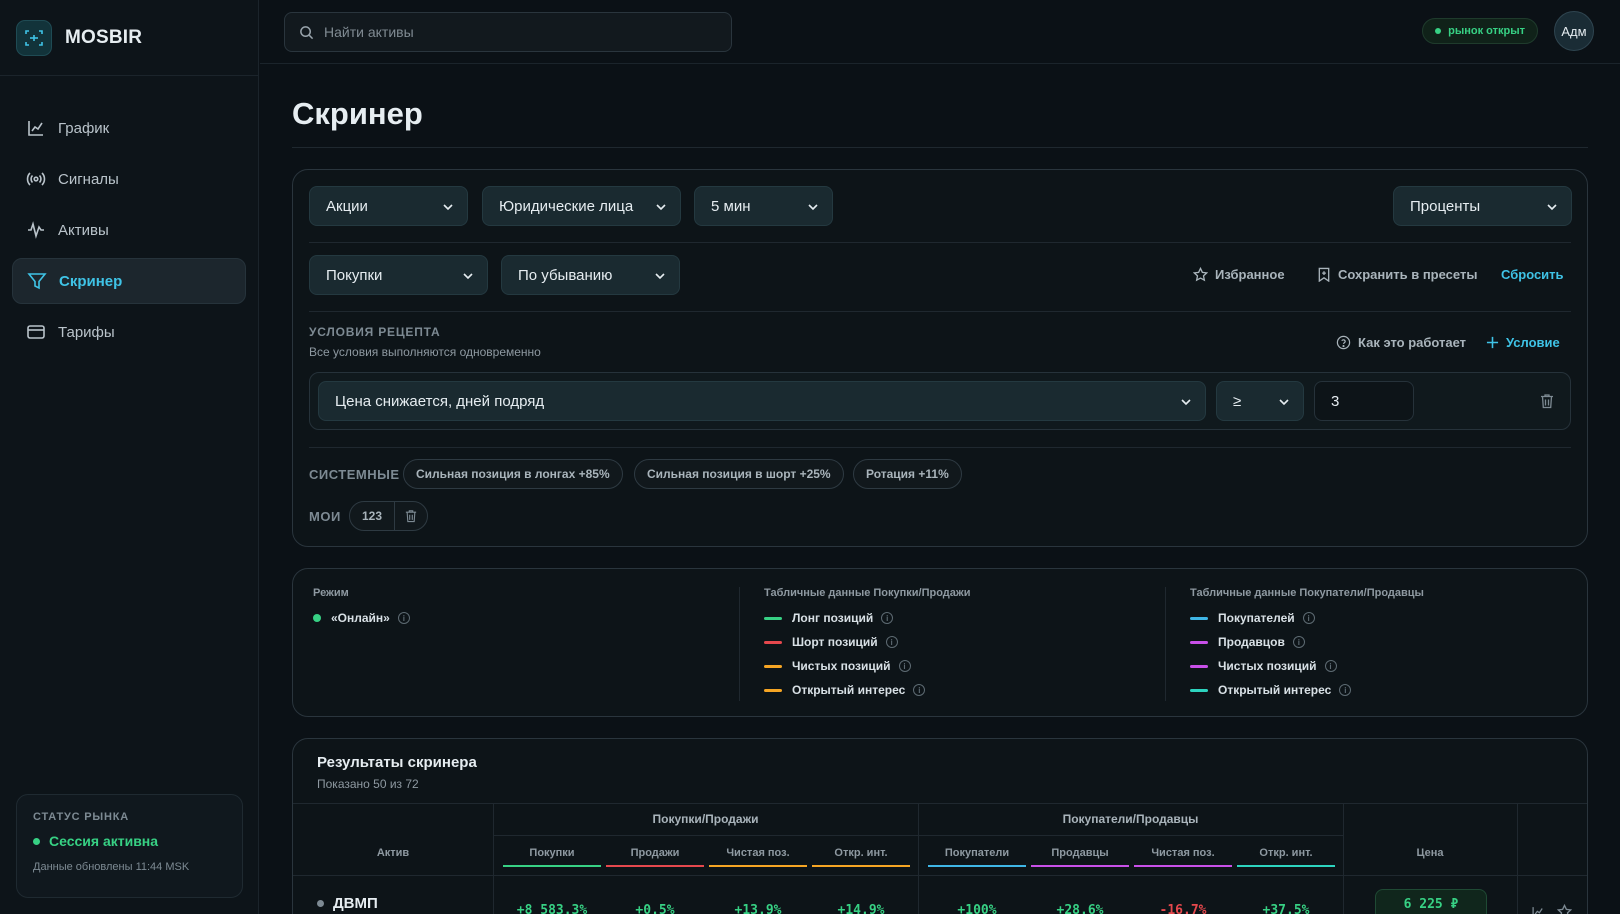 This screenshot has width=1620, height=914. I want to click on mode-value: «Онлайн», so click(360, 618).